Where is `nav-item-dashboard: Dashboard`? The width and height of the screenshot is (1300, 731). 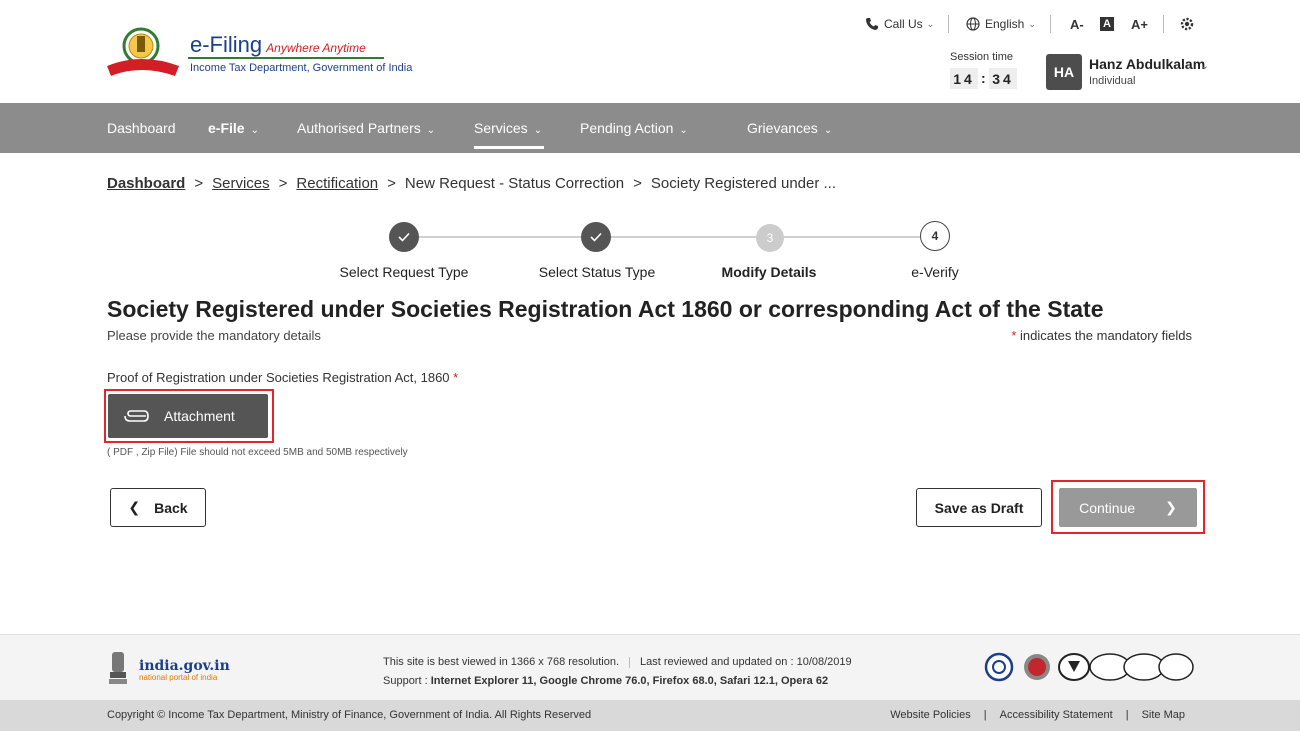 nav-item-dashboard: Dashboard is located at coordinates (141, 128).